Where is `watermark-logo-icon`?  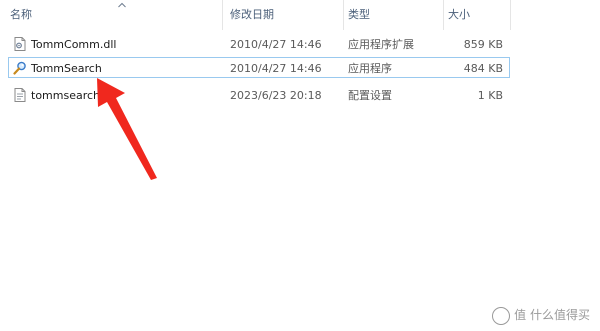 watermark-logo-icon is located at coordinates (501, 315).